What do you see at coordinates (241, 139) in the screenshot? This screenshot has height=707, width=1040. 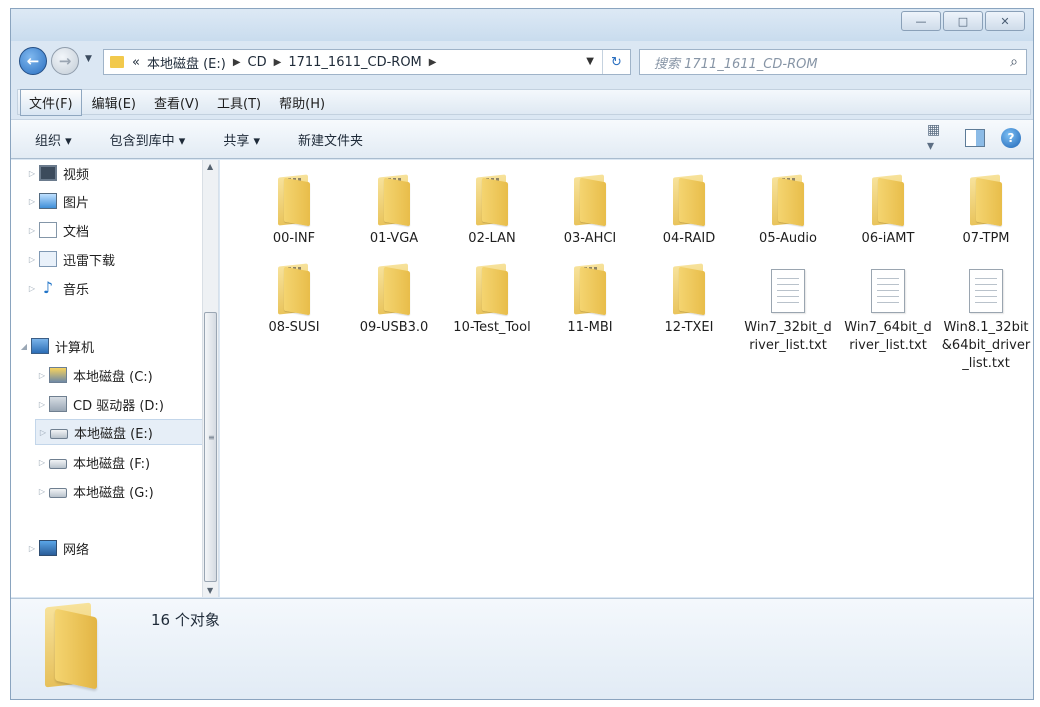 I see `share-button: 共享 ▾` at bounding box center [241, 139].